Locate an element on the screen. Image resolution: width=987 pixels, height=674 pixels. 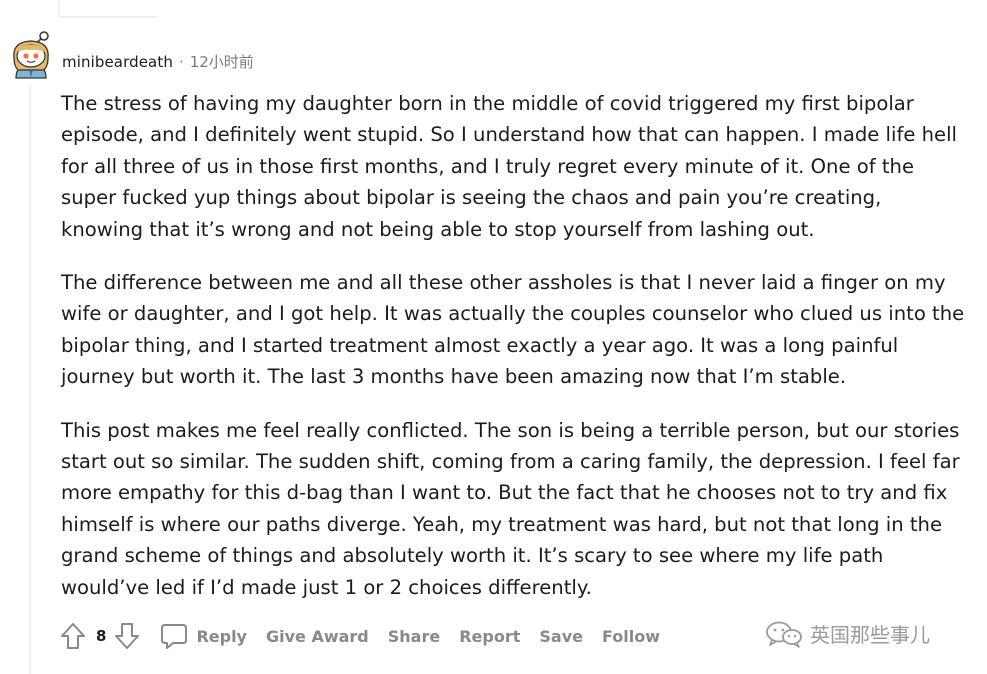
timestamp: 12小时前 is located at coordinates (222, 61).